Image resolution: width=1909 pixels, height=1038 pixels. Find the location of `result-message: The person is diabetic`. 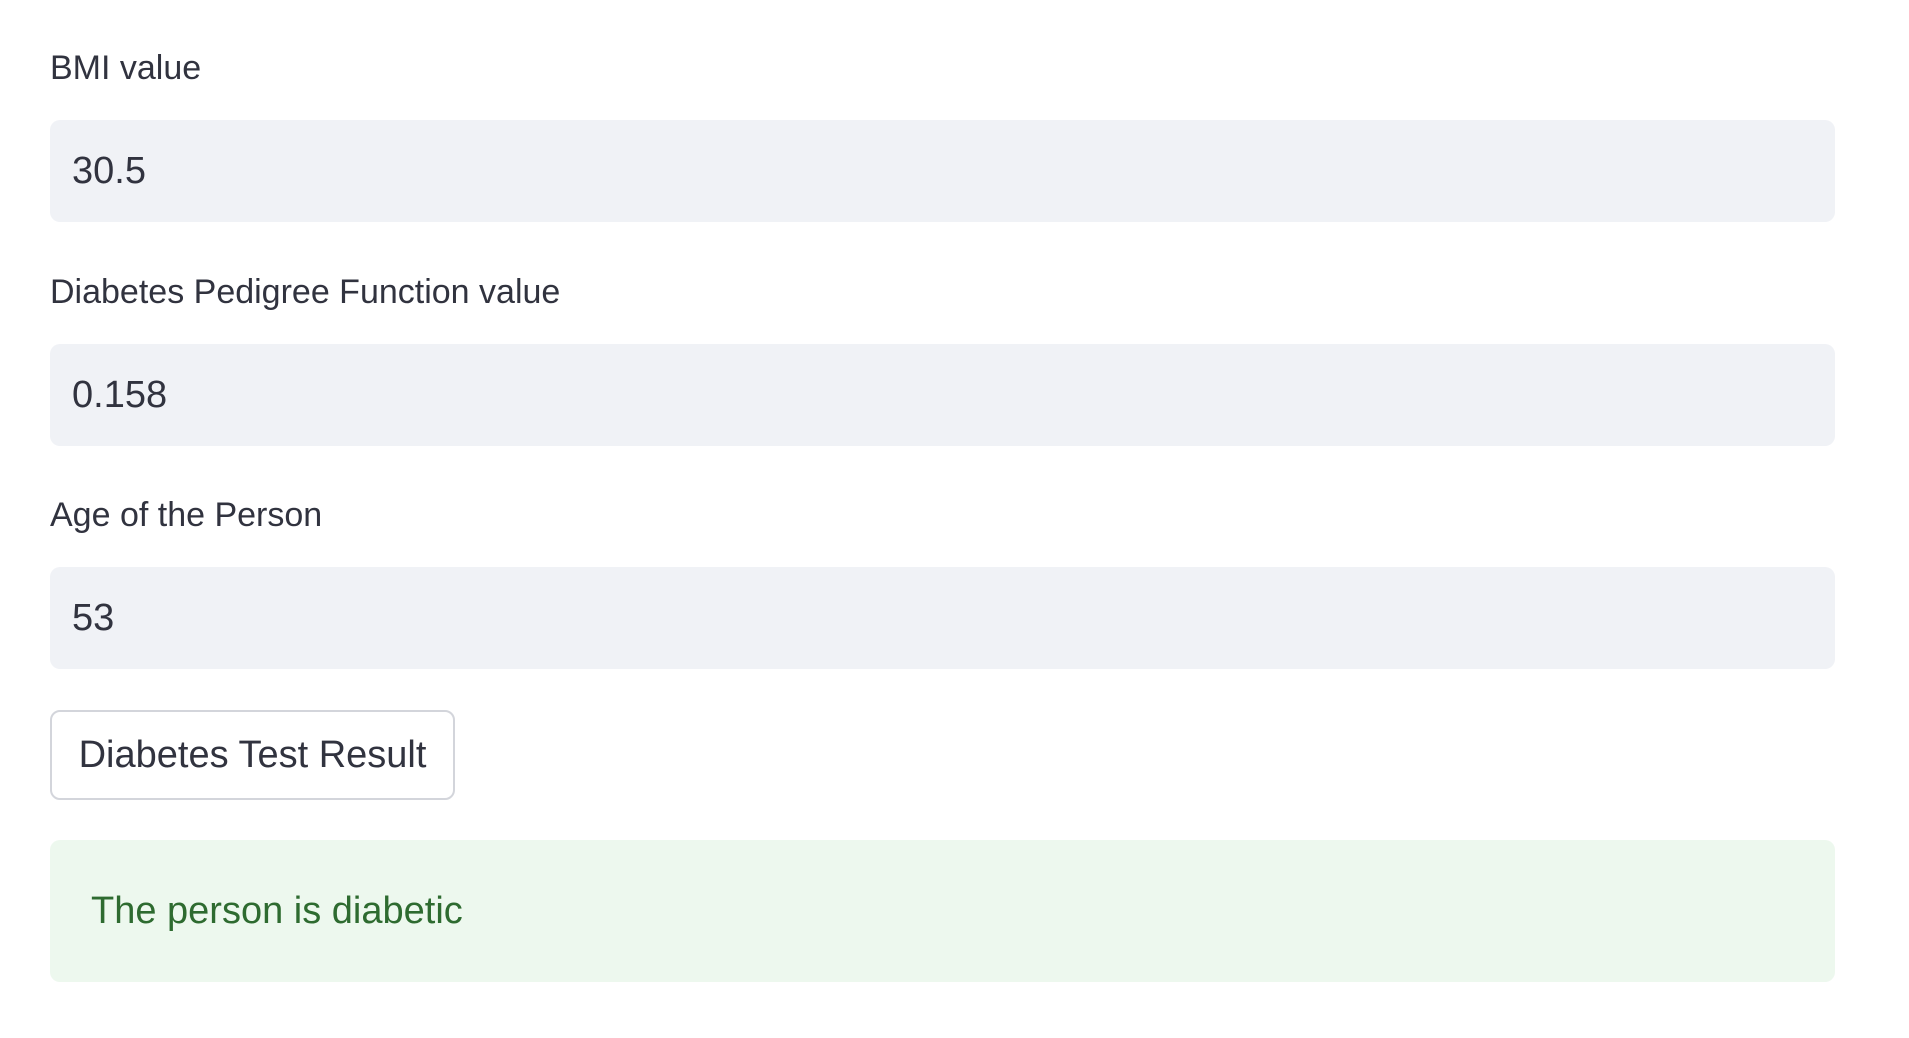

result-message: The person is diabetic is located at coordinates (277, 910).